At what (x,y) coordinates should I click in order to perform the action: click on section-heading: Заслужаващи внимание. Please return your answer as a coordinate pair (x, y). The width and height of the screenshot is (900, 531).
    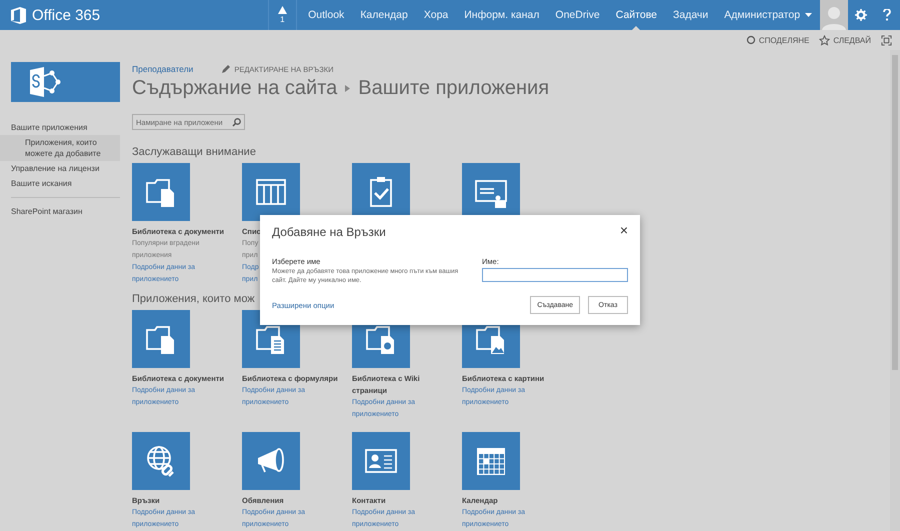
    Looking at the image, I should click on (194, 152).